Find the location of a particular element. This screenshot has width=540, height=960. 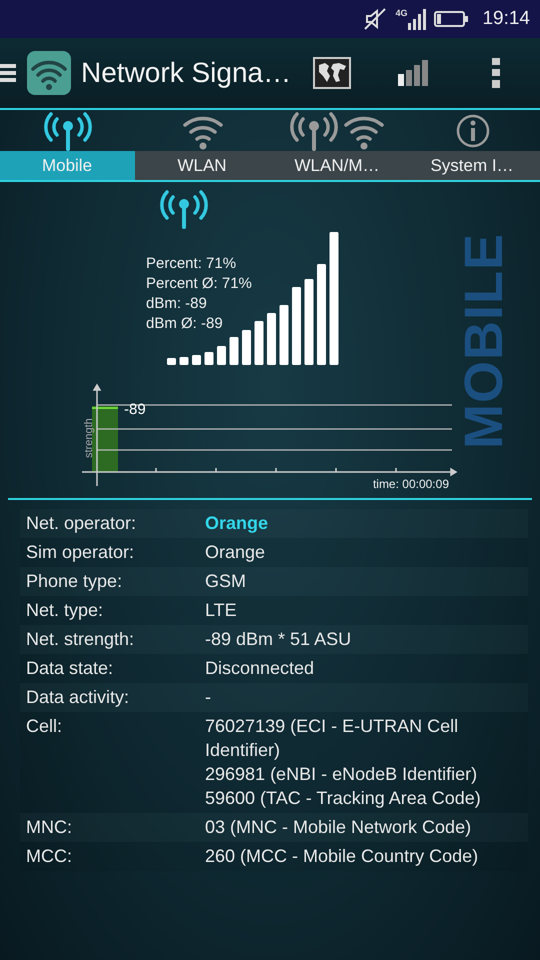

history-line is located at coordinates (105, 408).